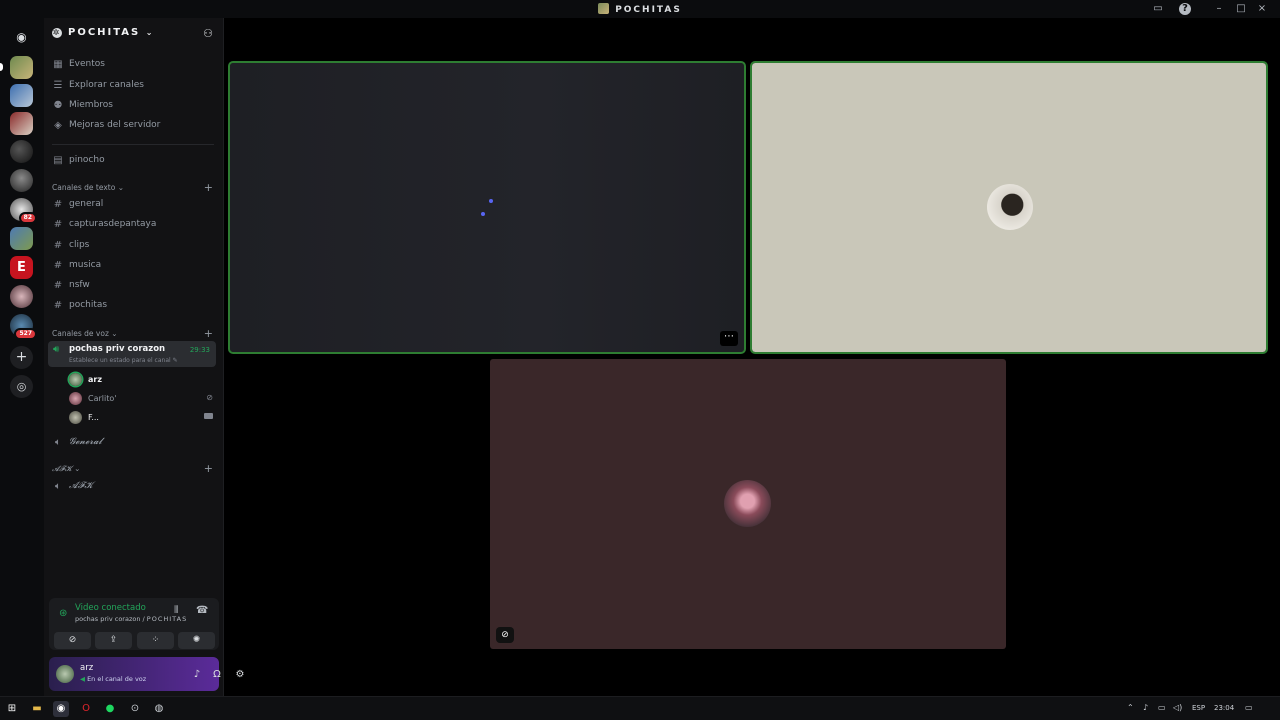  I want to click on spotify-icon: ●, so click(110, 709).